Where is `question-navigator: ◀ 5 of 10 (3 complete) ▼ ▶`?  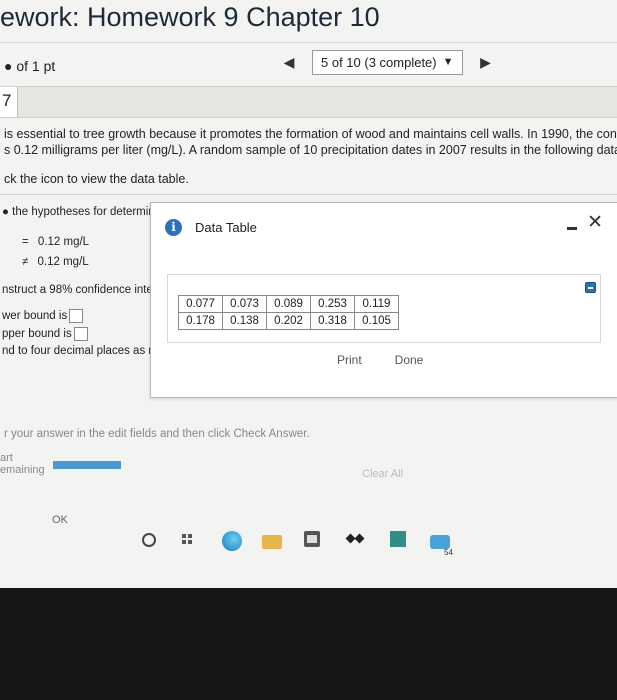
question-navigator: ◀ 5 of 10 (3 complete) ▼ ▶ is located at coordinates (387, 62).